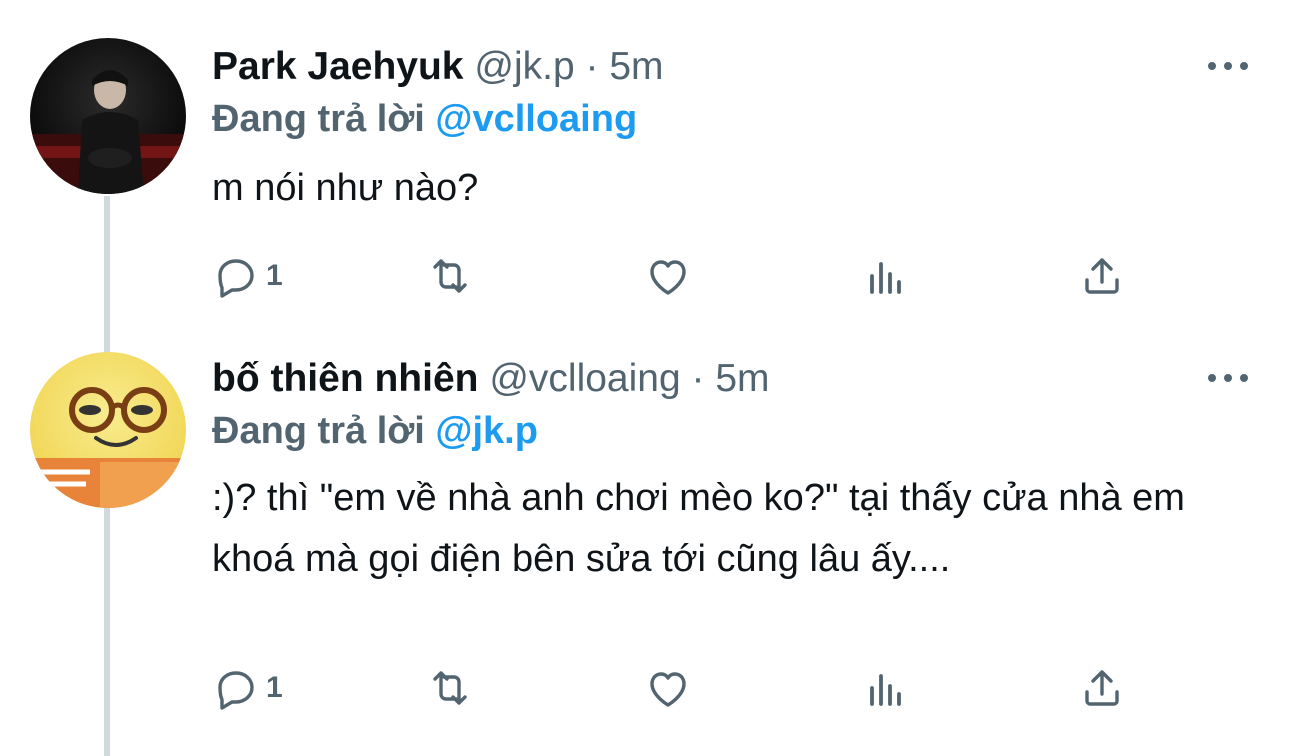  I want to click on tweet-header: Park Jaehyuk @jk.p · 5m, so click(438, 66).